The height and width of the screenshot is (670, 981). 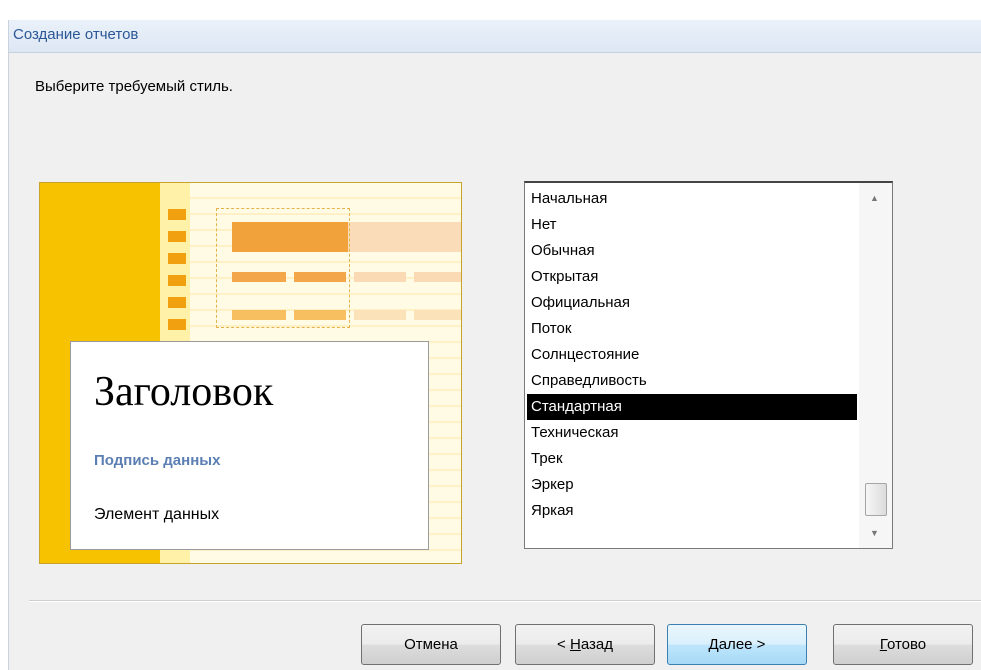 What do you see at coordinates (692, 277) in the screenshot?
I see `list-item: Открытая` at bounding box center [692, 277].